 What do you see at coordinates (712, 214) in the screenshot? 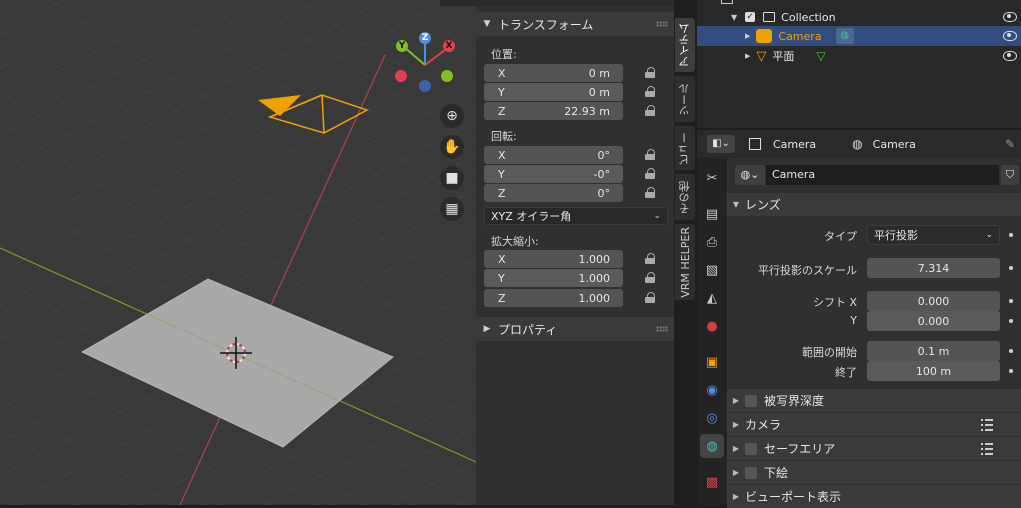
I see `render-tab-icon: ▤` at bounding box center [712, 214].